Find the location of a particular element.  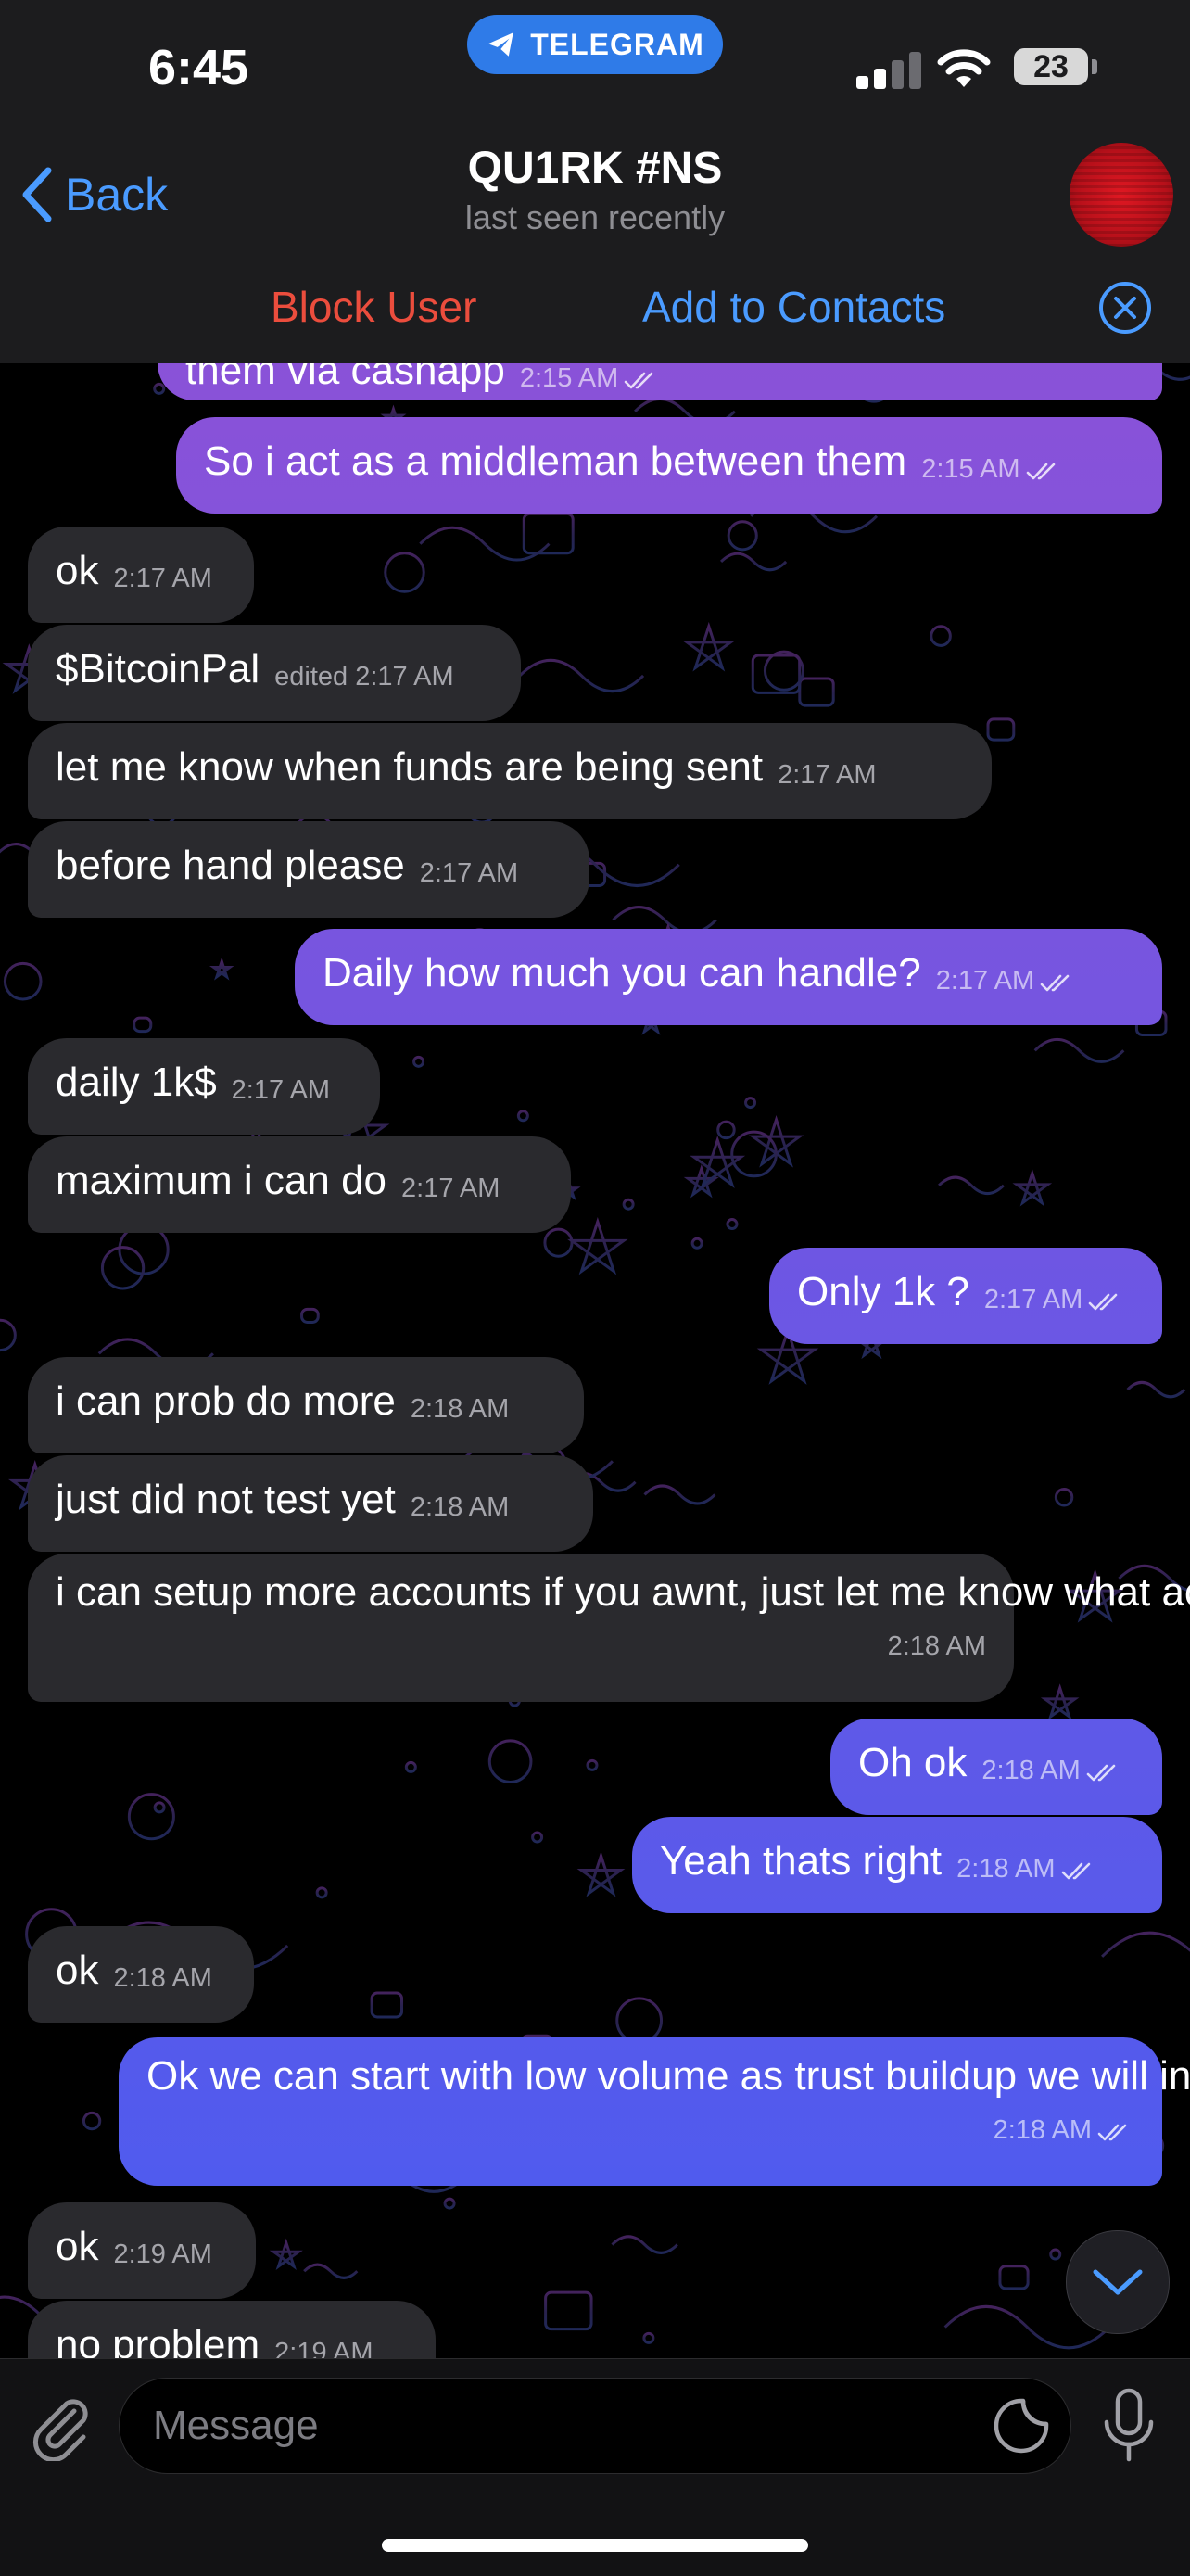

chat-title: QU1RK #NS is located at coordinates (595, 168).